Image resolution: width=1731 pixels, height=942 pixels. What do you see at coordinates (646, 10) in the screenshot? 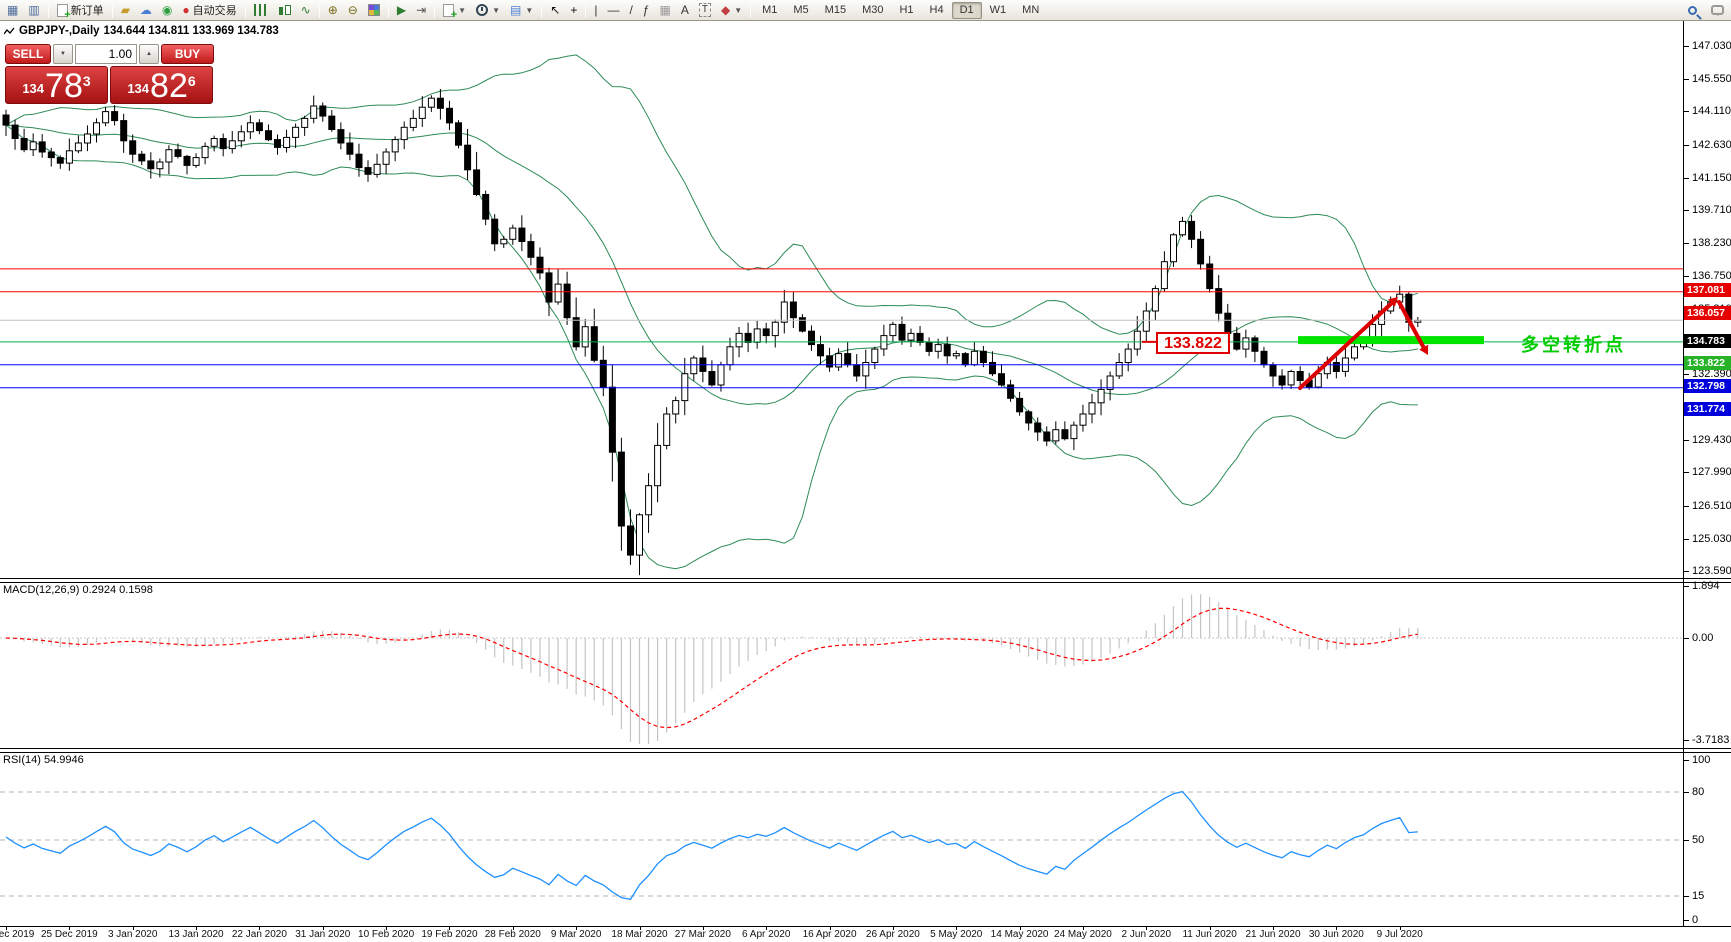
I see `fibonacci-button: ƒ` at bounding box center [646, 10].